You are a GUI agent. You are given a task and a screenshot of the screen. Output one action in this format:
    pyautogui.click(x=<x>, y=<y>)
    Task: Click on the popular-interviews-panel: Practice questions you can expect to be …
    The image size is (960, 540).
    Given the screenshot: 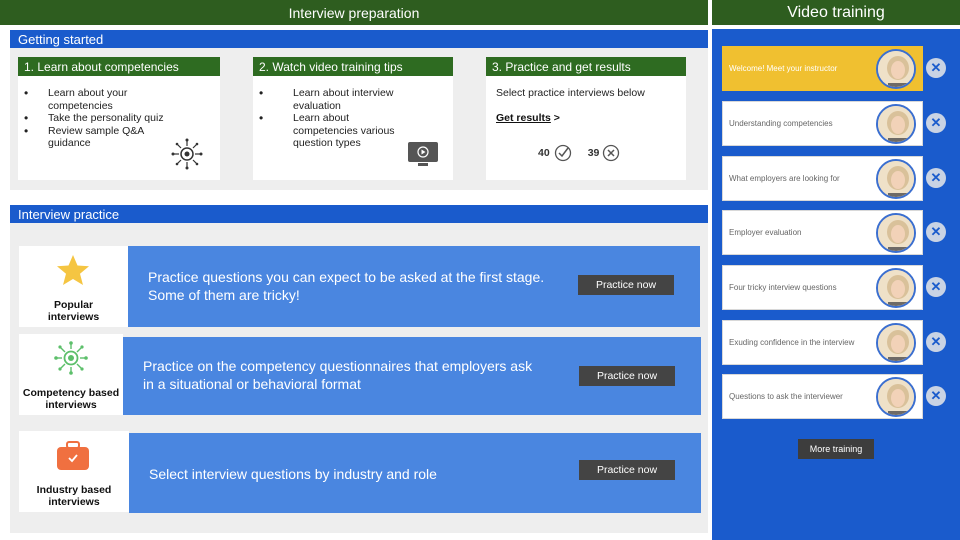 What is the action you would take?
    pyautogui.click(x=414, y=286)
    